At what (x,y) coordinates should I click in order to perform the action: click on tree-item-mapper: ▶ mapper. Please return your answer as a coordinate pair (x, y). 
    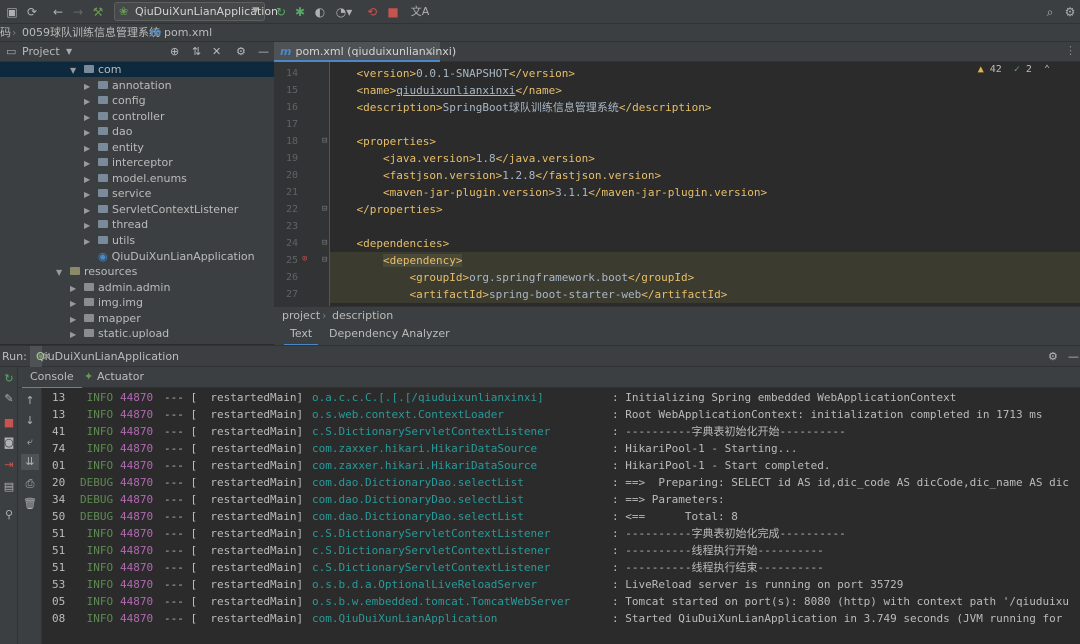
    Looking at the image, I should click on (105, 318).